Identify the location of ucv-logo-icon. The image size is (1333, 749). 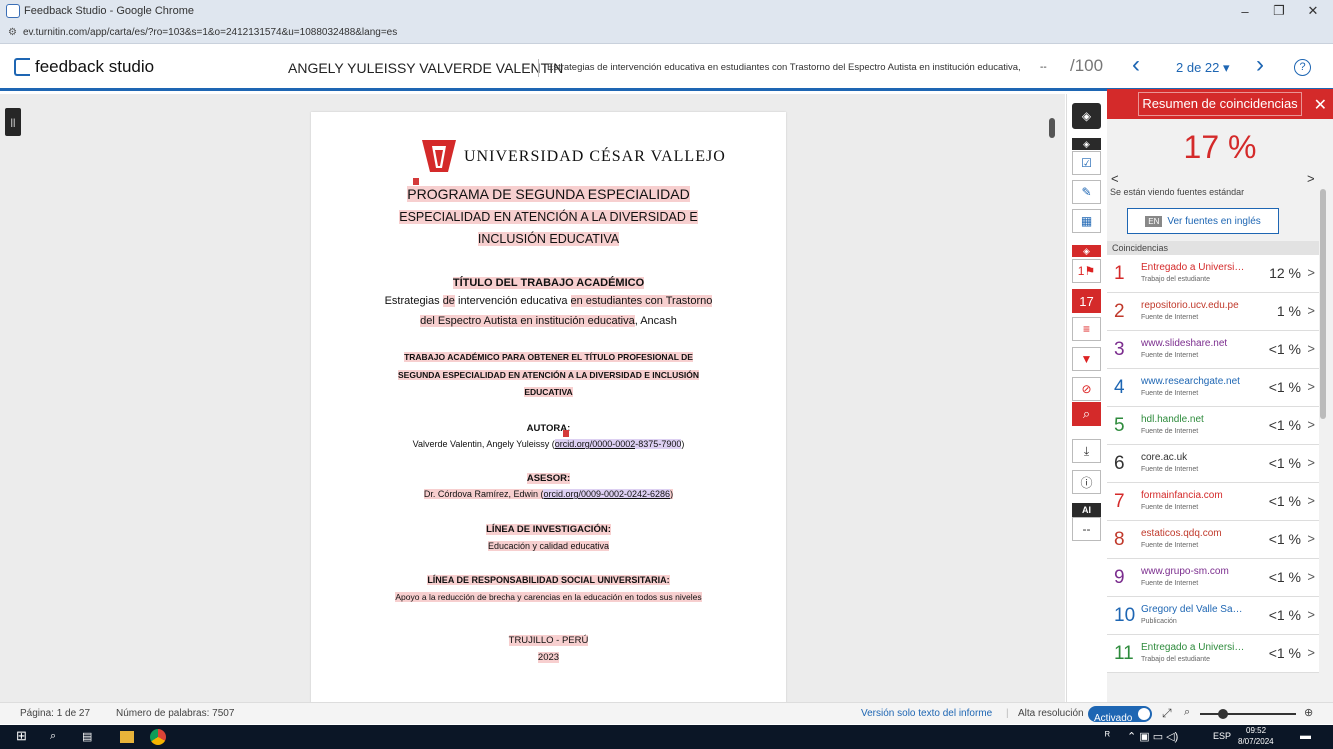
(439, 156).